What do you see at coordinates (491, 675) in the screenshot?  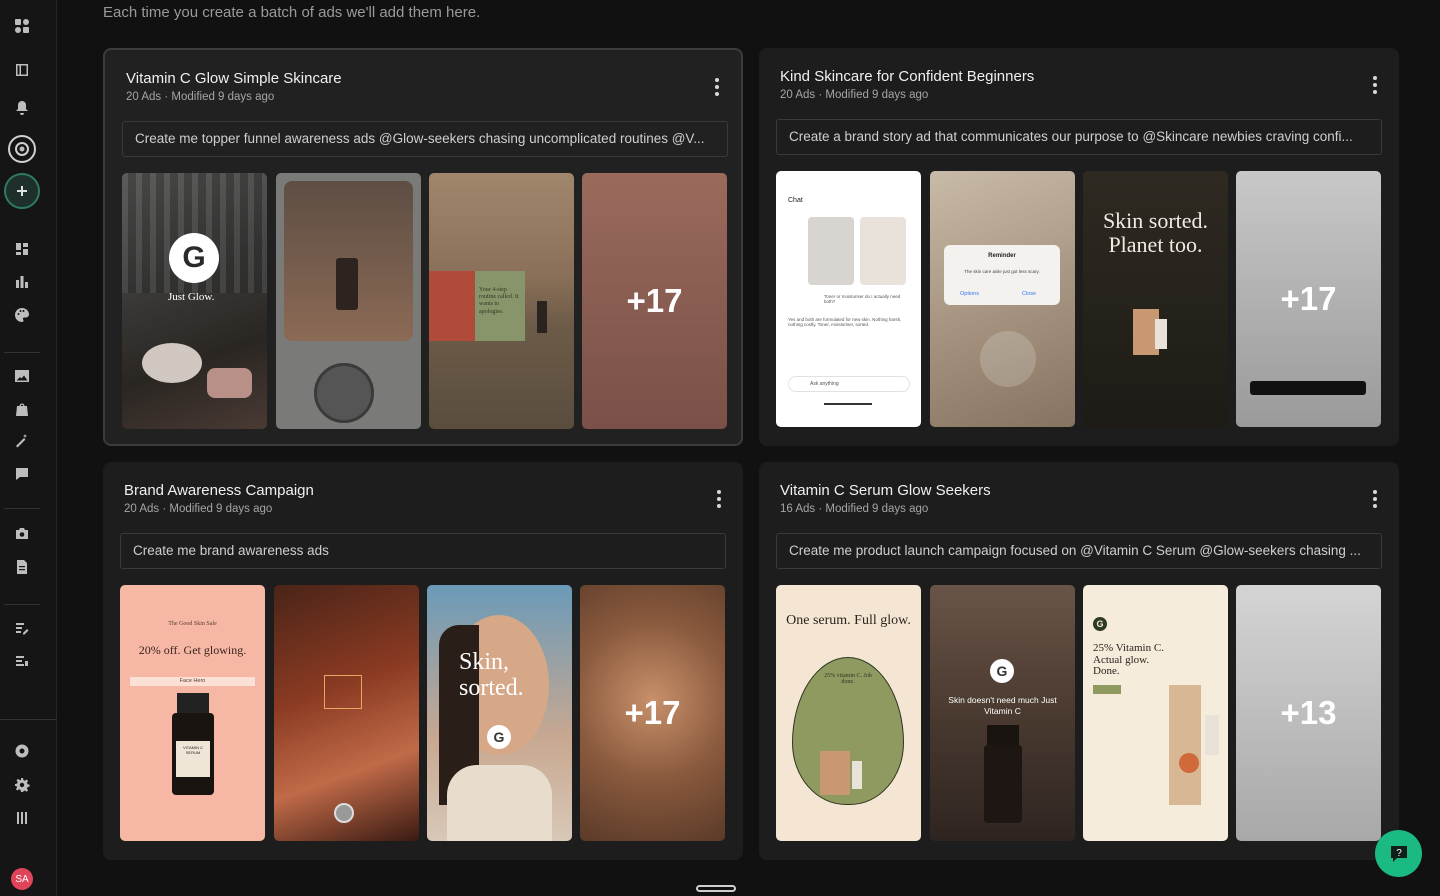 I see `ad-headline: Skin, sorted.` at bounding box center [491, 675].